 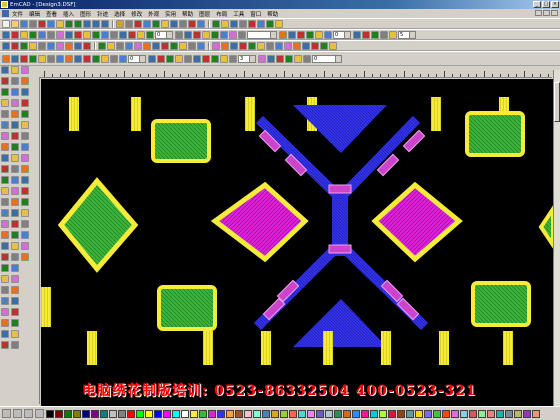 What do you see at coordinates (179, 58) in the screenshot?
I see `layer-tool-3-icon` at bounding box center [179, 58].